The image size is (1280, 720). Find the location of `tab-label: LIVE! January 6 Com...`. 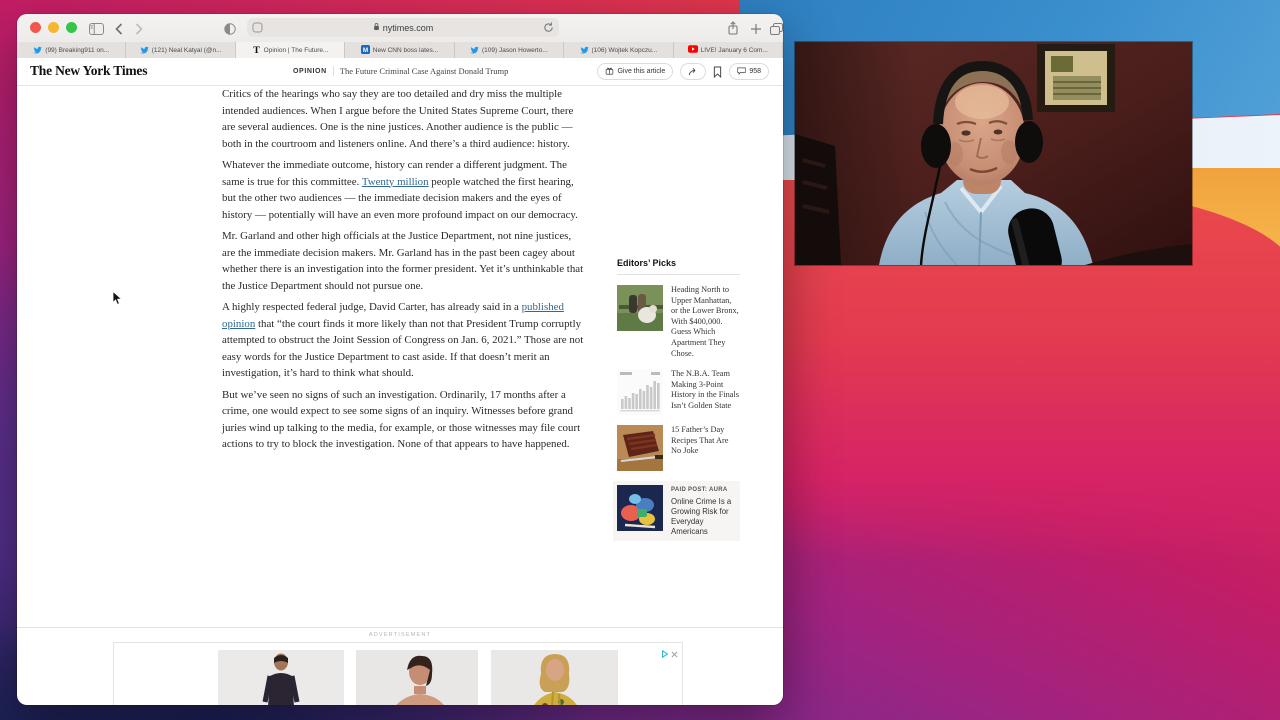

tab-label: LIVE! January 6 Com... is located at coordinates (734, 50).